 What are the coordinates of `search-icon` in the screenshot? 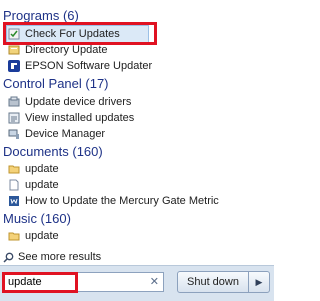 It's located at (8, 257).